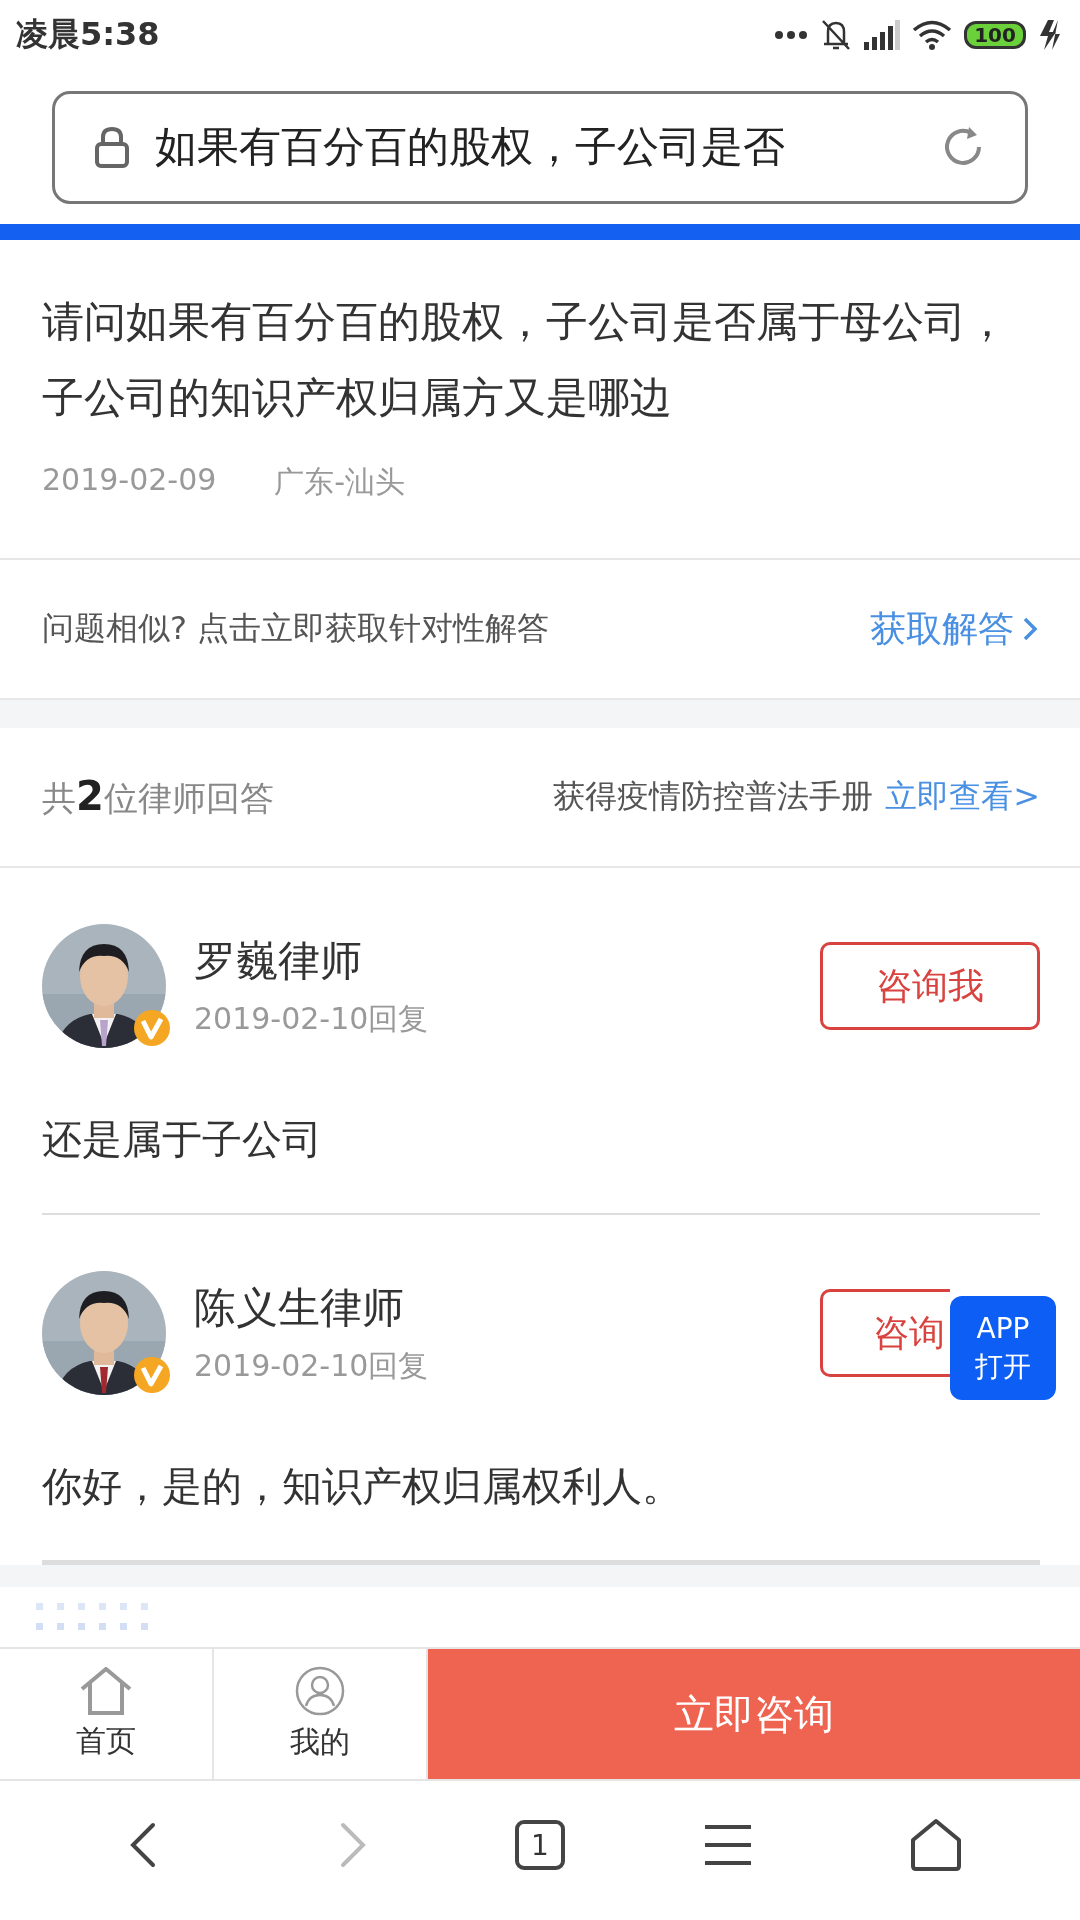 The height and width of the screenshot is (1920, 1080). What do you see at coordinates (713, 796) in the screenshot?
I see `promo-text: 获得疫情防控普法手册` at bounding box center [713, 796].